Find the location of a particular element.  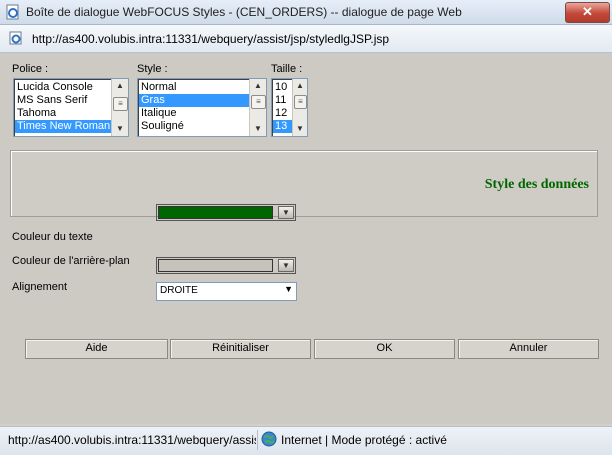

list-item-selected: Gras is located at coordinates (194, 100).